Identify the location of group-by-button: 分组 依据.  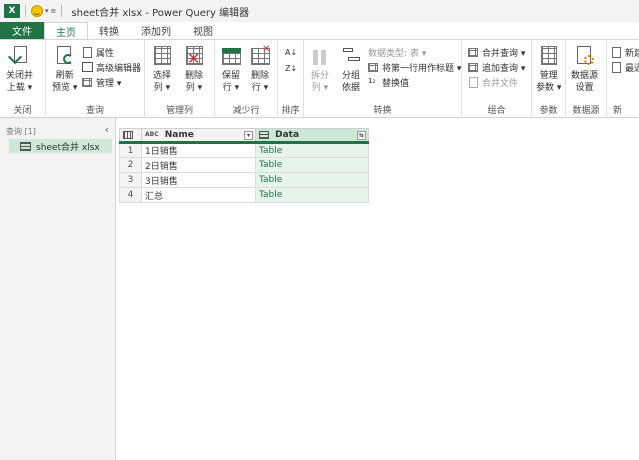
(351, 69).